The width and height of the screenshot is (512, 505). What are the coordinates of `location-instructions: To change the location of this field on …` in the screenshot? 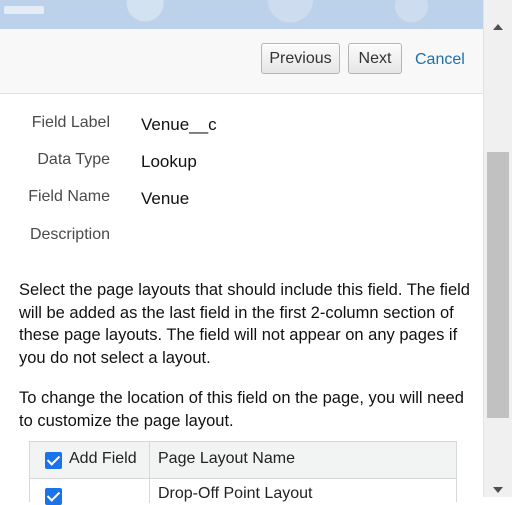 It's located at (241, 409).